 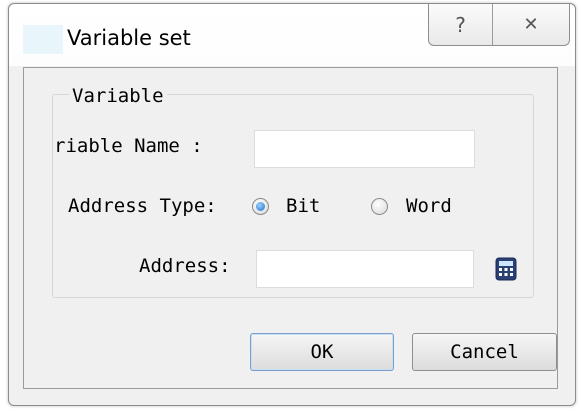 I want to click on bit-radio, so click(x=260, y=206).